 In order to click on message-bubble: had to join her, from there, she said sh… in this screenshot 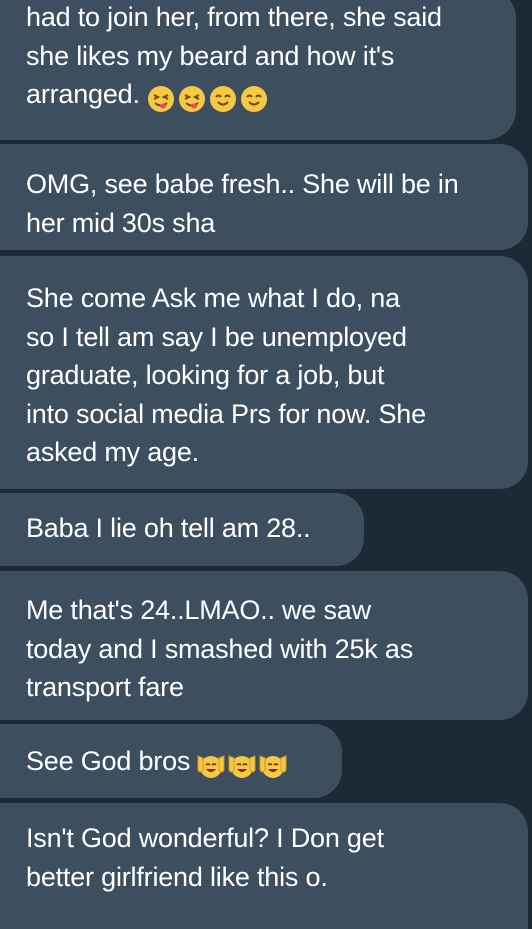, I will do `click(258, 70)`.